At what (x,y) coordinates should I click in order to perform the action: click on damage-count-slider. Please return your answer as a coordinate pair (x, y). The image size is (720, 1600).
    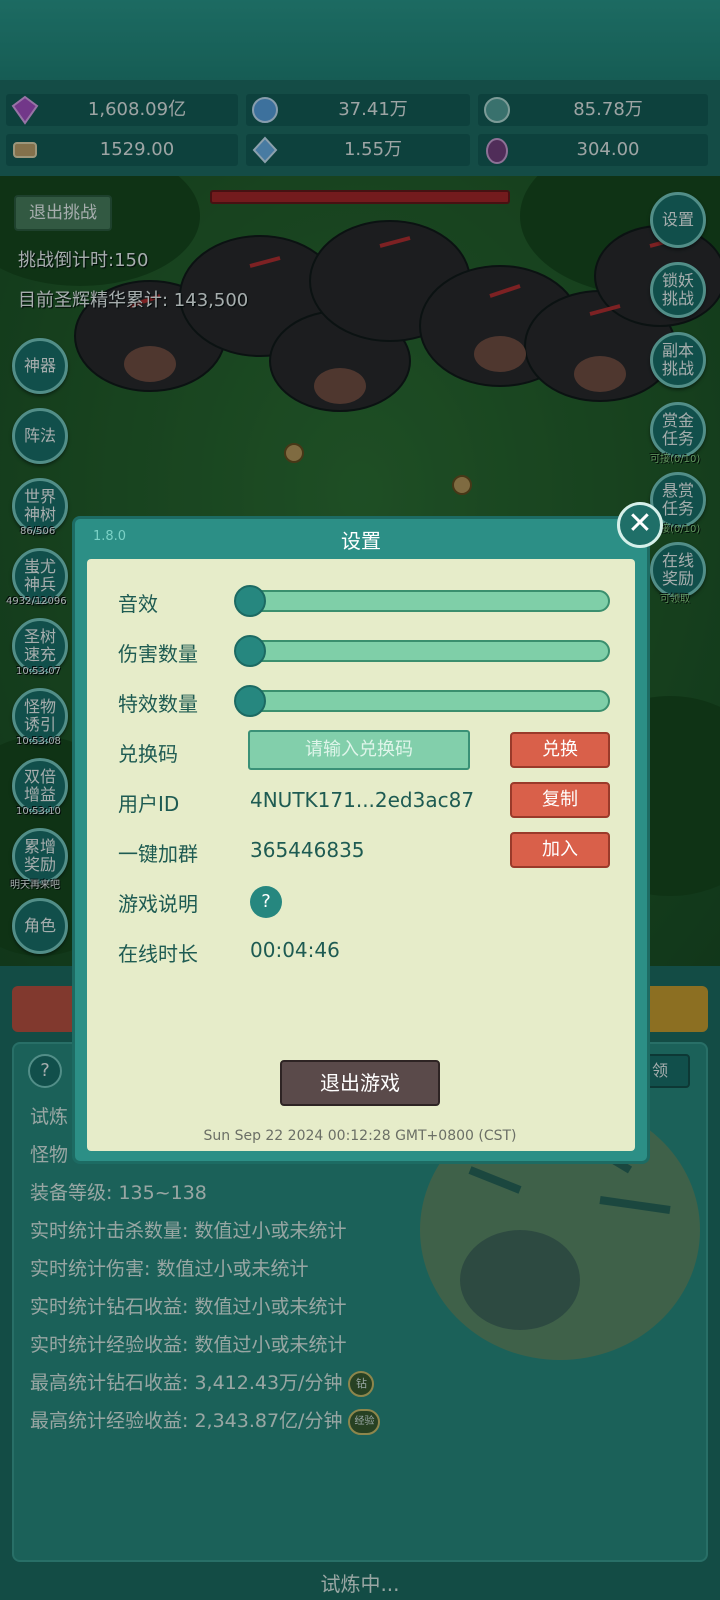
    Looking at the image, I should click on (422, 651).